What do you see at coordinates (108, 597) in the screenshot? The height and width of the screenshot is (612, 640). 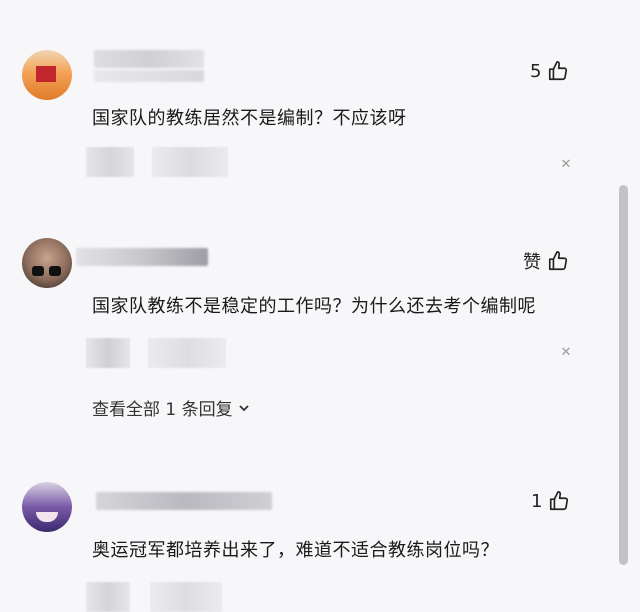 I see `comment-time` at bounding box center [108, 597].